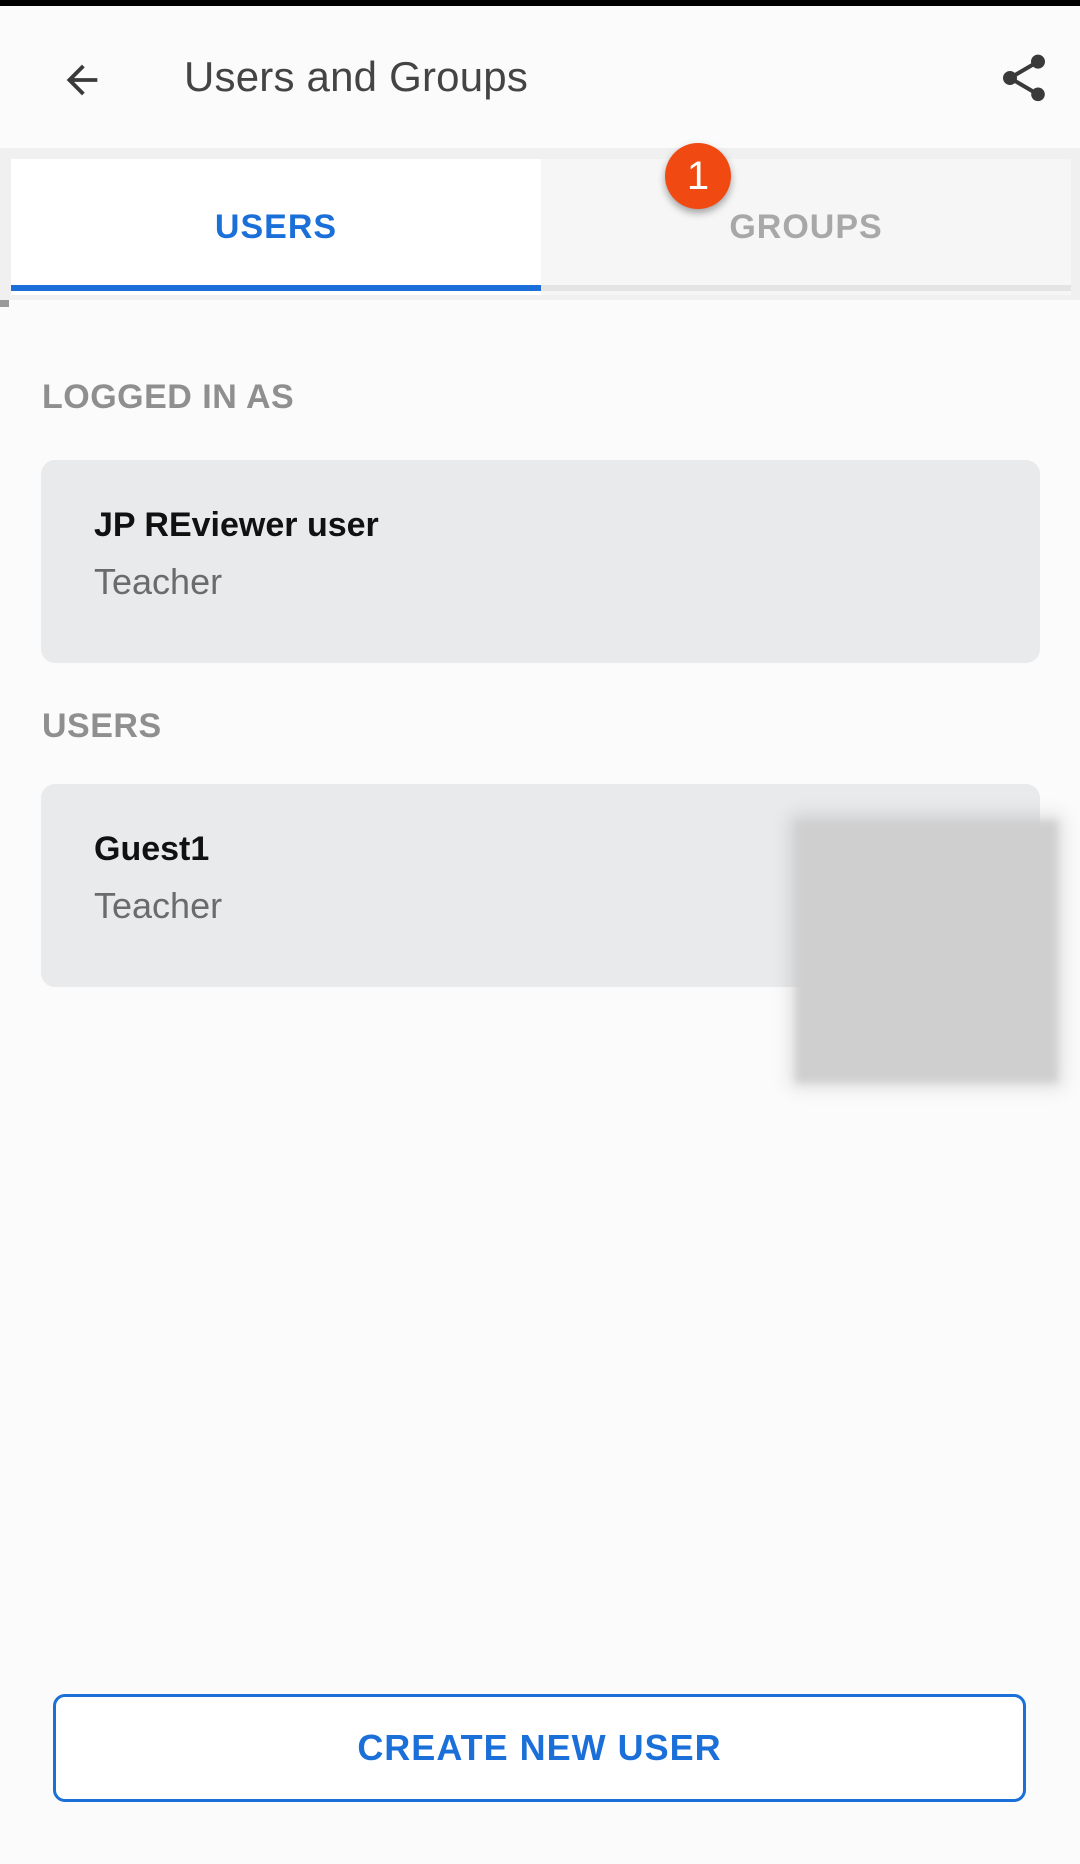 This screenshot has width=1080, height=1864. What do you see at coordinates (926, 951) in the screenshot?
I see `blurred-overlay` at bounding box center [926, 951].